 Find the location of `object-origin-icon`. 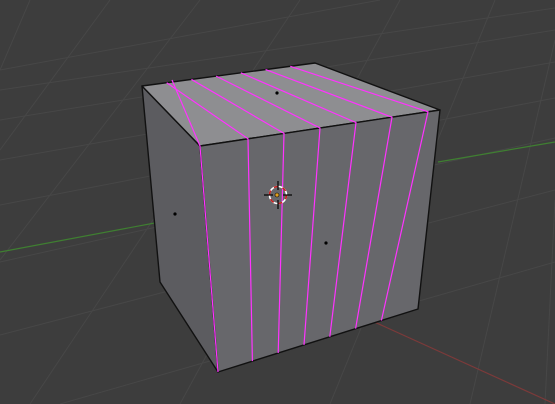

object-origin-icon is located at coordinates (277, 195).